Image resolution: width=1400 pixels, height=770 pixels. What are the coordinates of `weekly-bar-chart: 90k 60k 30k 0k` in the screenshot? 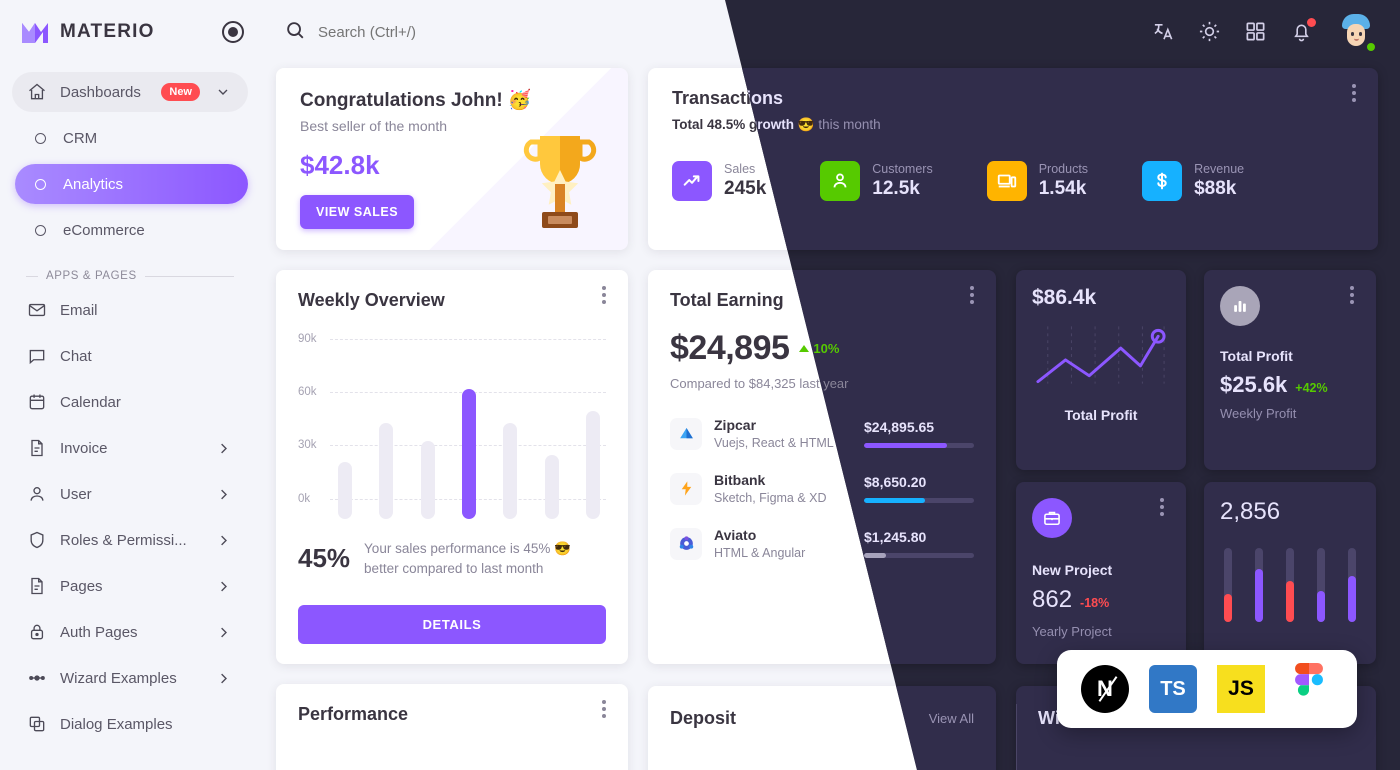 It's located at (452, 426).